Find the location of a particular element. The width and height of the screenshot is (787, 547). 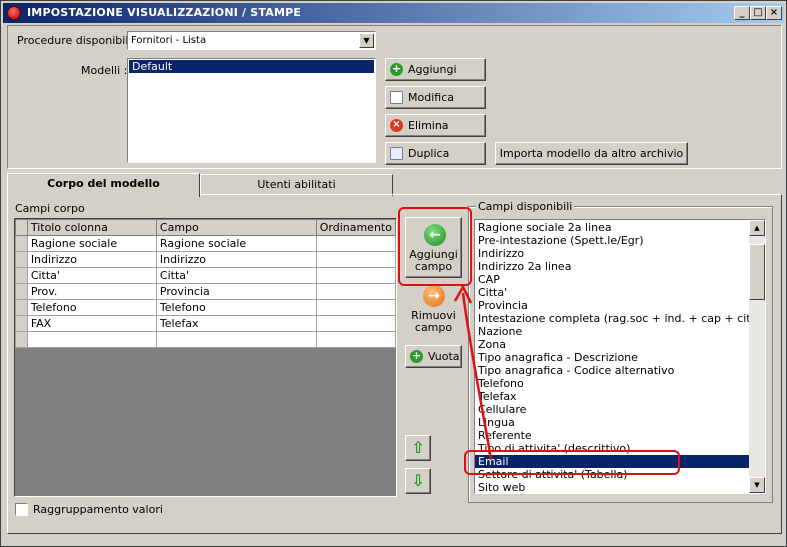

cell-field: Ragione sociale is located at coordinates (236, 243).